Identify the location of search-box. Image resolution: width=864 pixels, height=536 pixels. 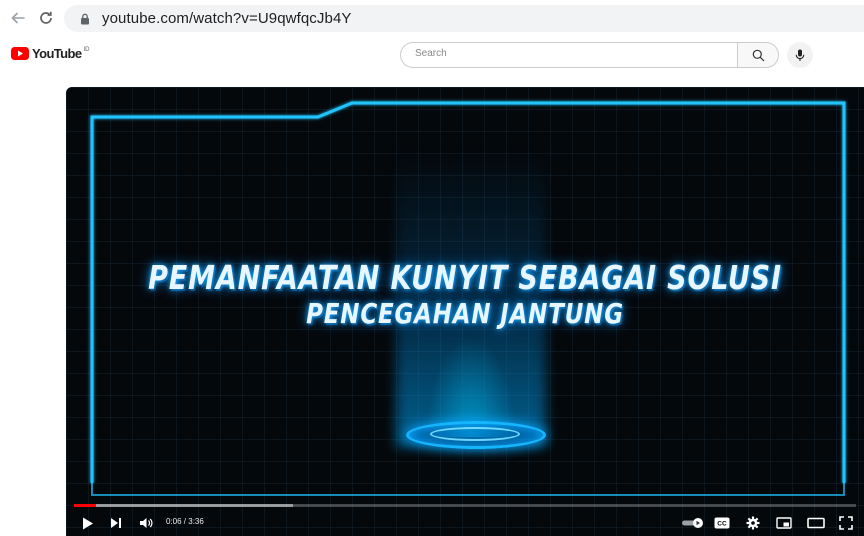
(568, 55).